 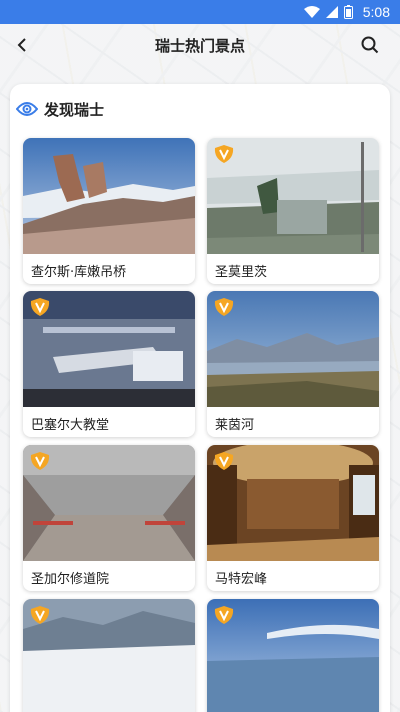 What do you see at coordinates (109, 196) in the screenshot?
I see `place-photo` at bounding box center [109, 196].